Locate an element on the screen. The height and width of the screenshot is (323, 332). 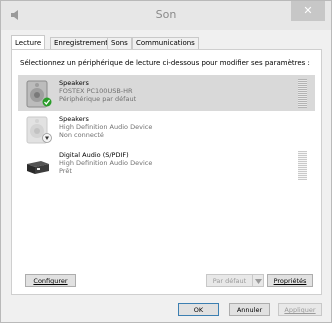
device-driver: FOSTEX PC100USB-HR is located at coordinates (96, 91).